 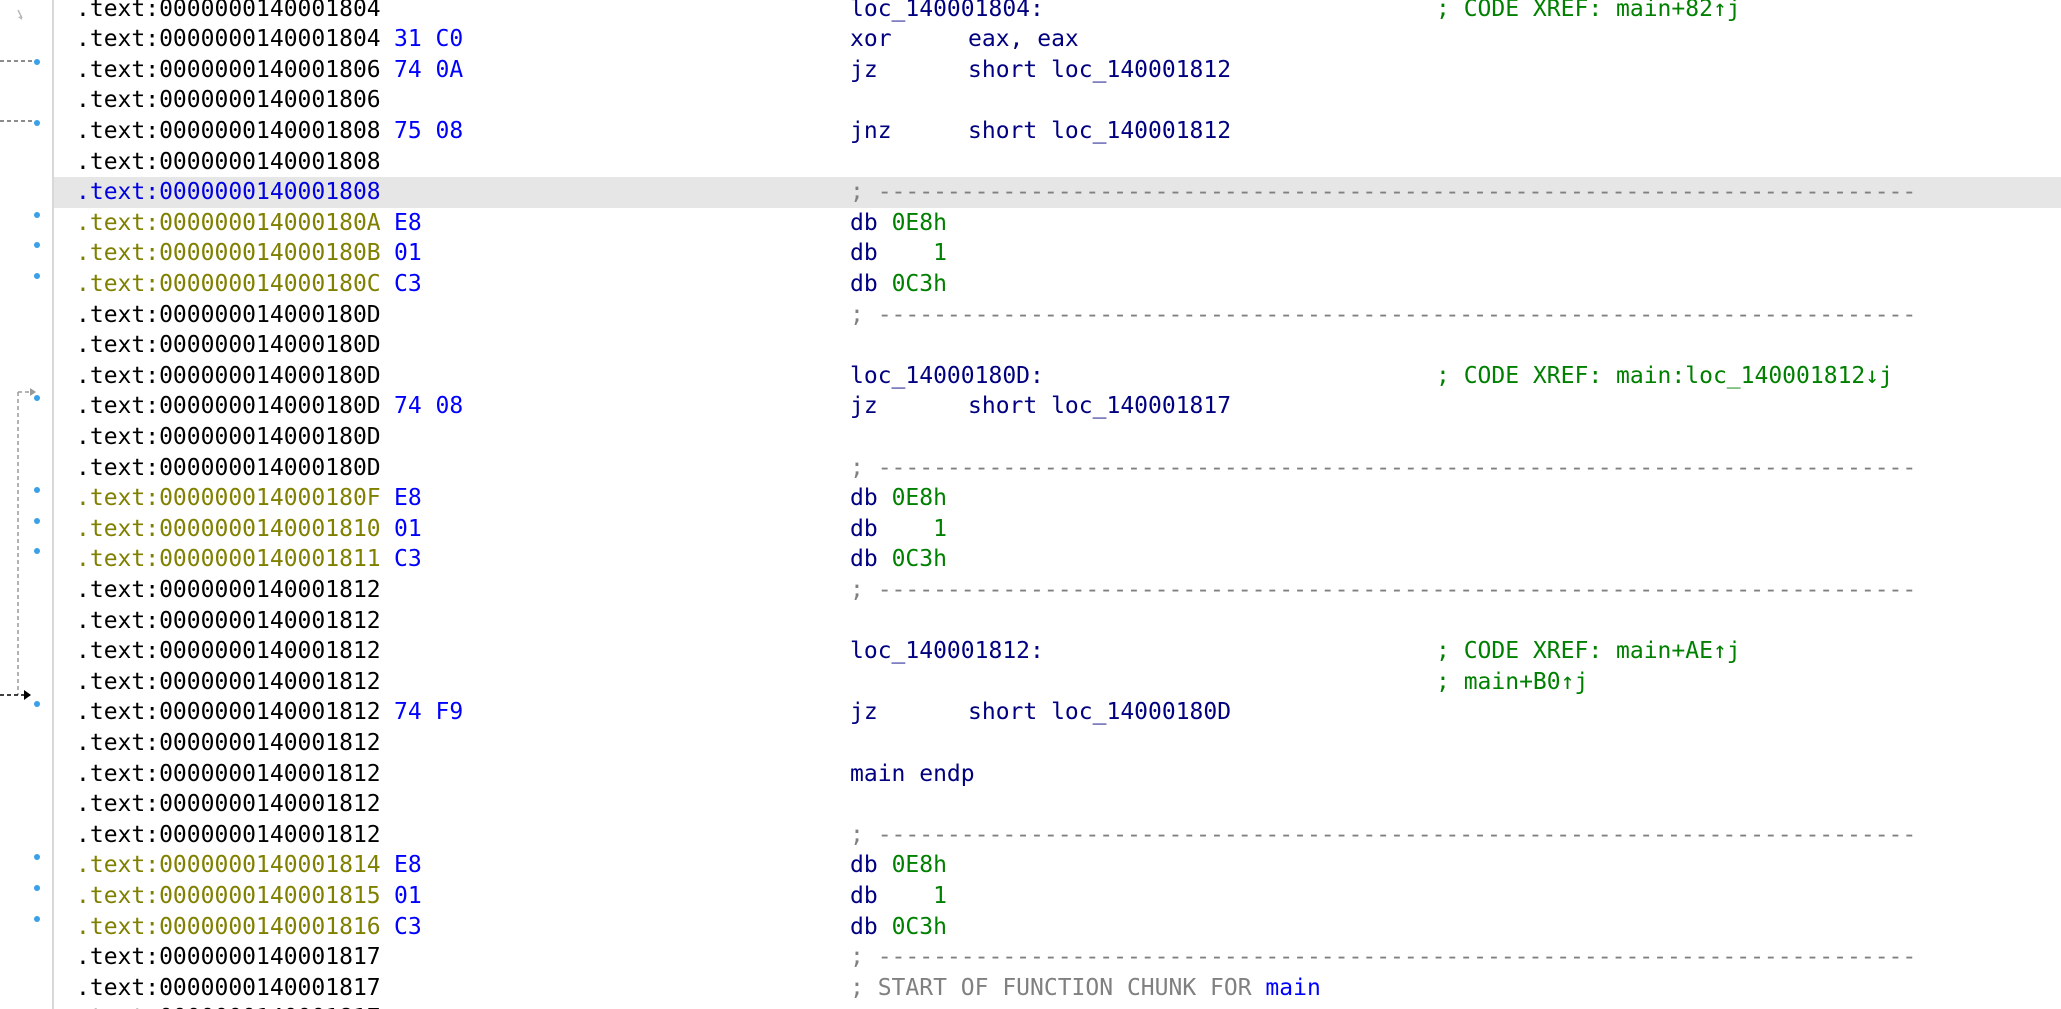 I want to click on code-label: loc_140001804:, so click(x=947, y=12).